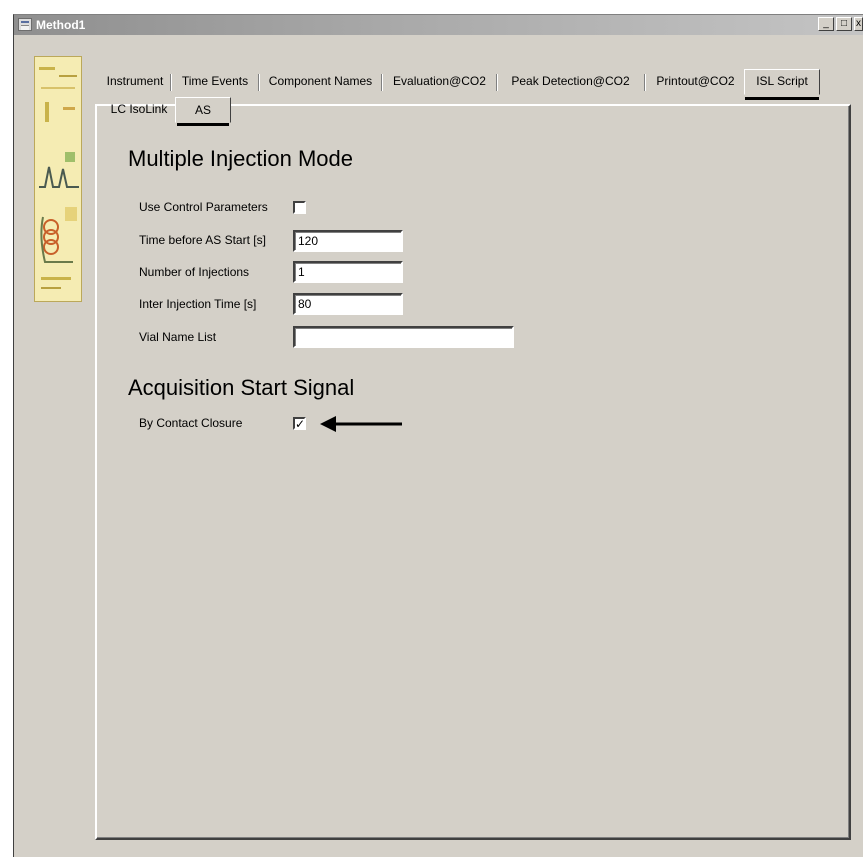 The image size is (863, 857). What do you see at coordinates (439, 82) in the screenshot?
I see `tab-evaluation-co2: Evaluation@CO2` at bounding box center [439, 82].